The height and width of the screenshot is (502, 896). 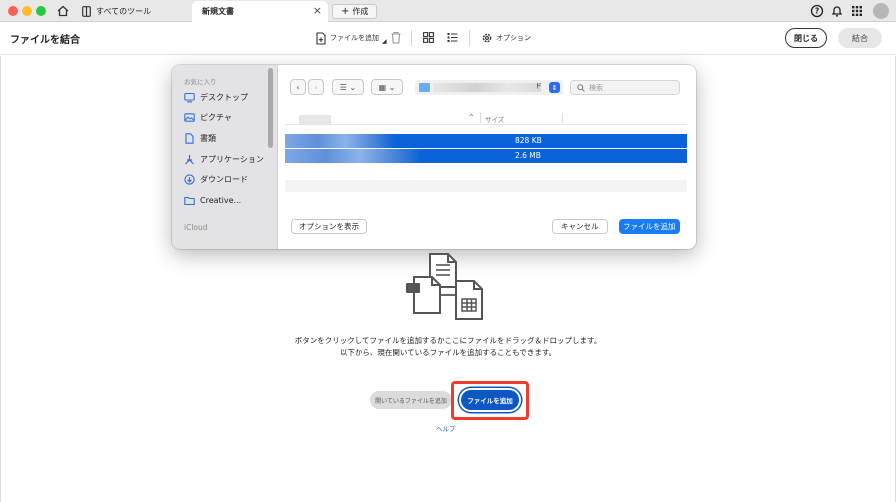 I want to click on view-mode-dropdown: ☰ ⌄, so click(x=348, y=87).